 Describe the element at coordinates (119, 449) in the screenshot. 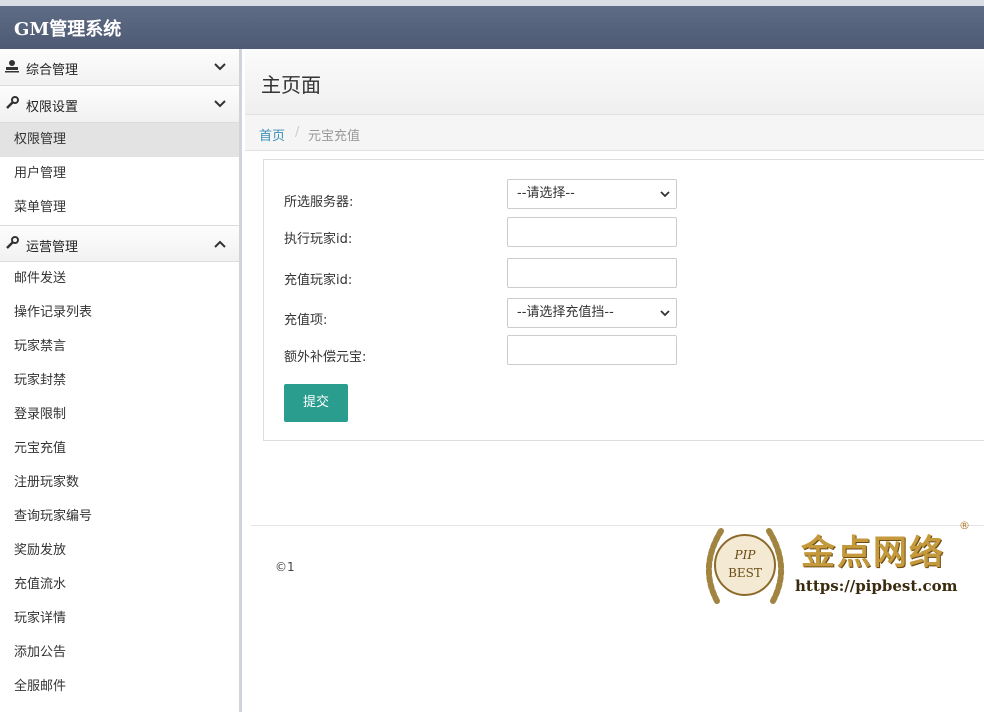

I see `sidebar-item-yuanbao-recharge: 元宝充值` at that location.